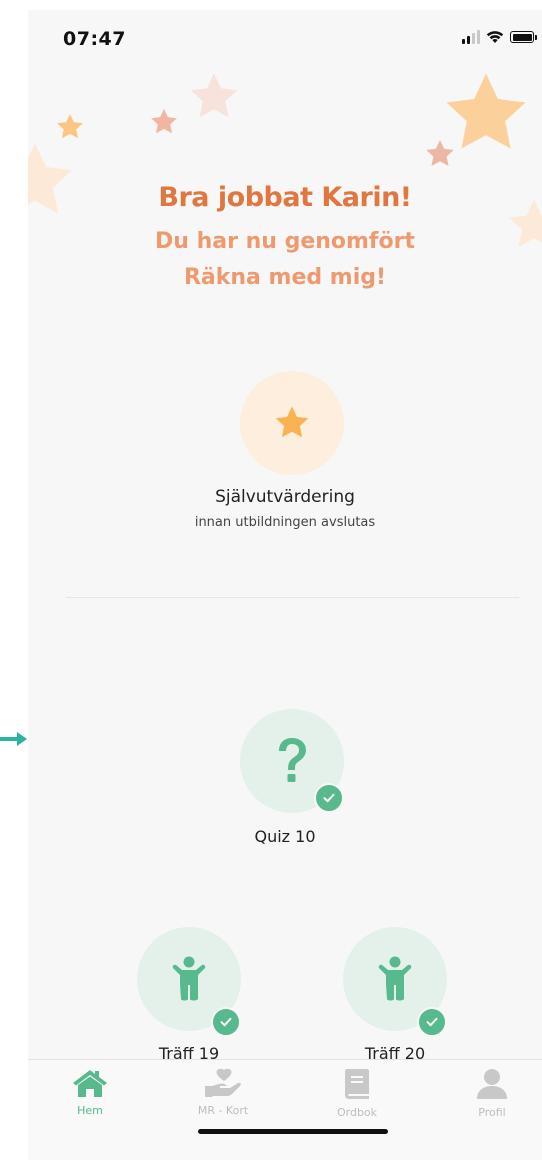  Describe the element at coordinates (495, 37) in the screenshot. I see `wifi-icon` at that location.